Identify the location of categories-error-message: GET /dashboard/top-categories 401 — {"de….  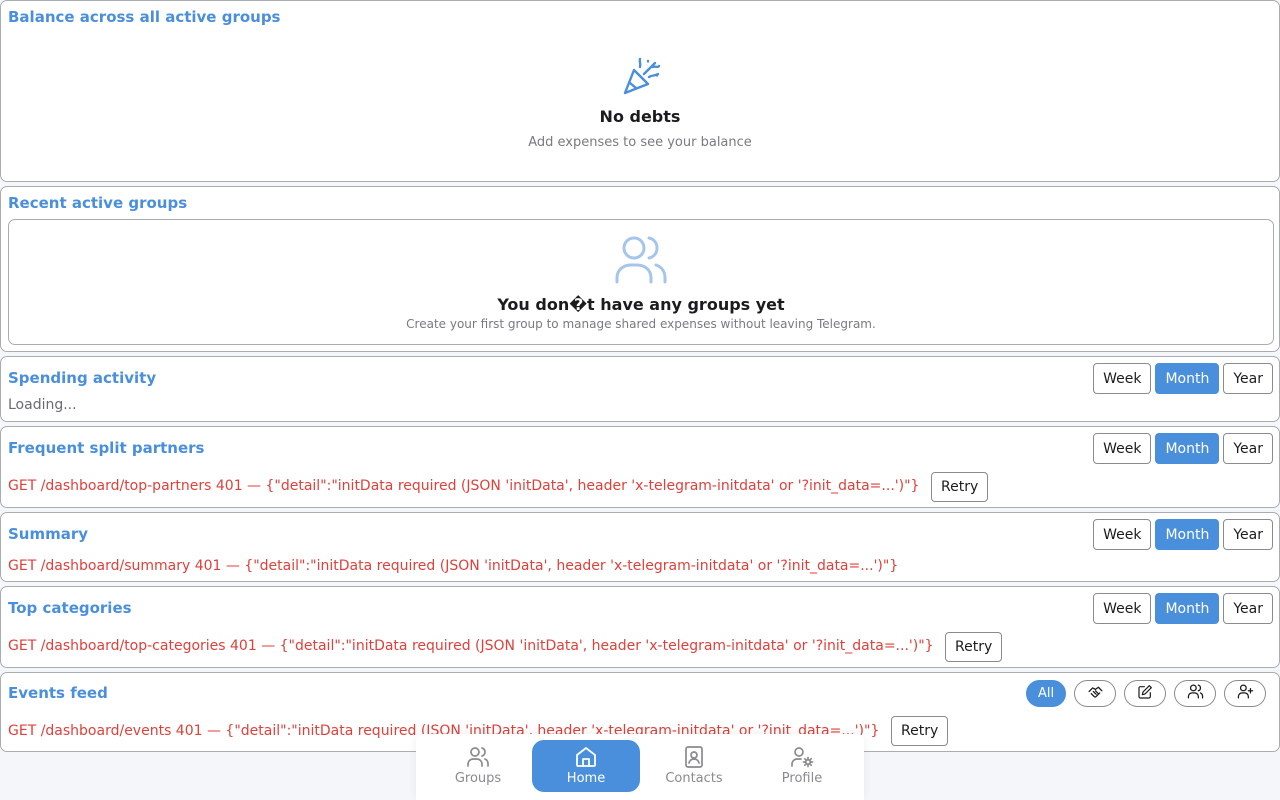
(471, 646).